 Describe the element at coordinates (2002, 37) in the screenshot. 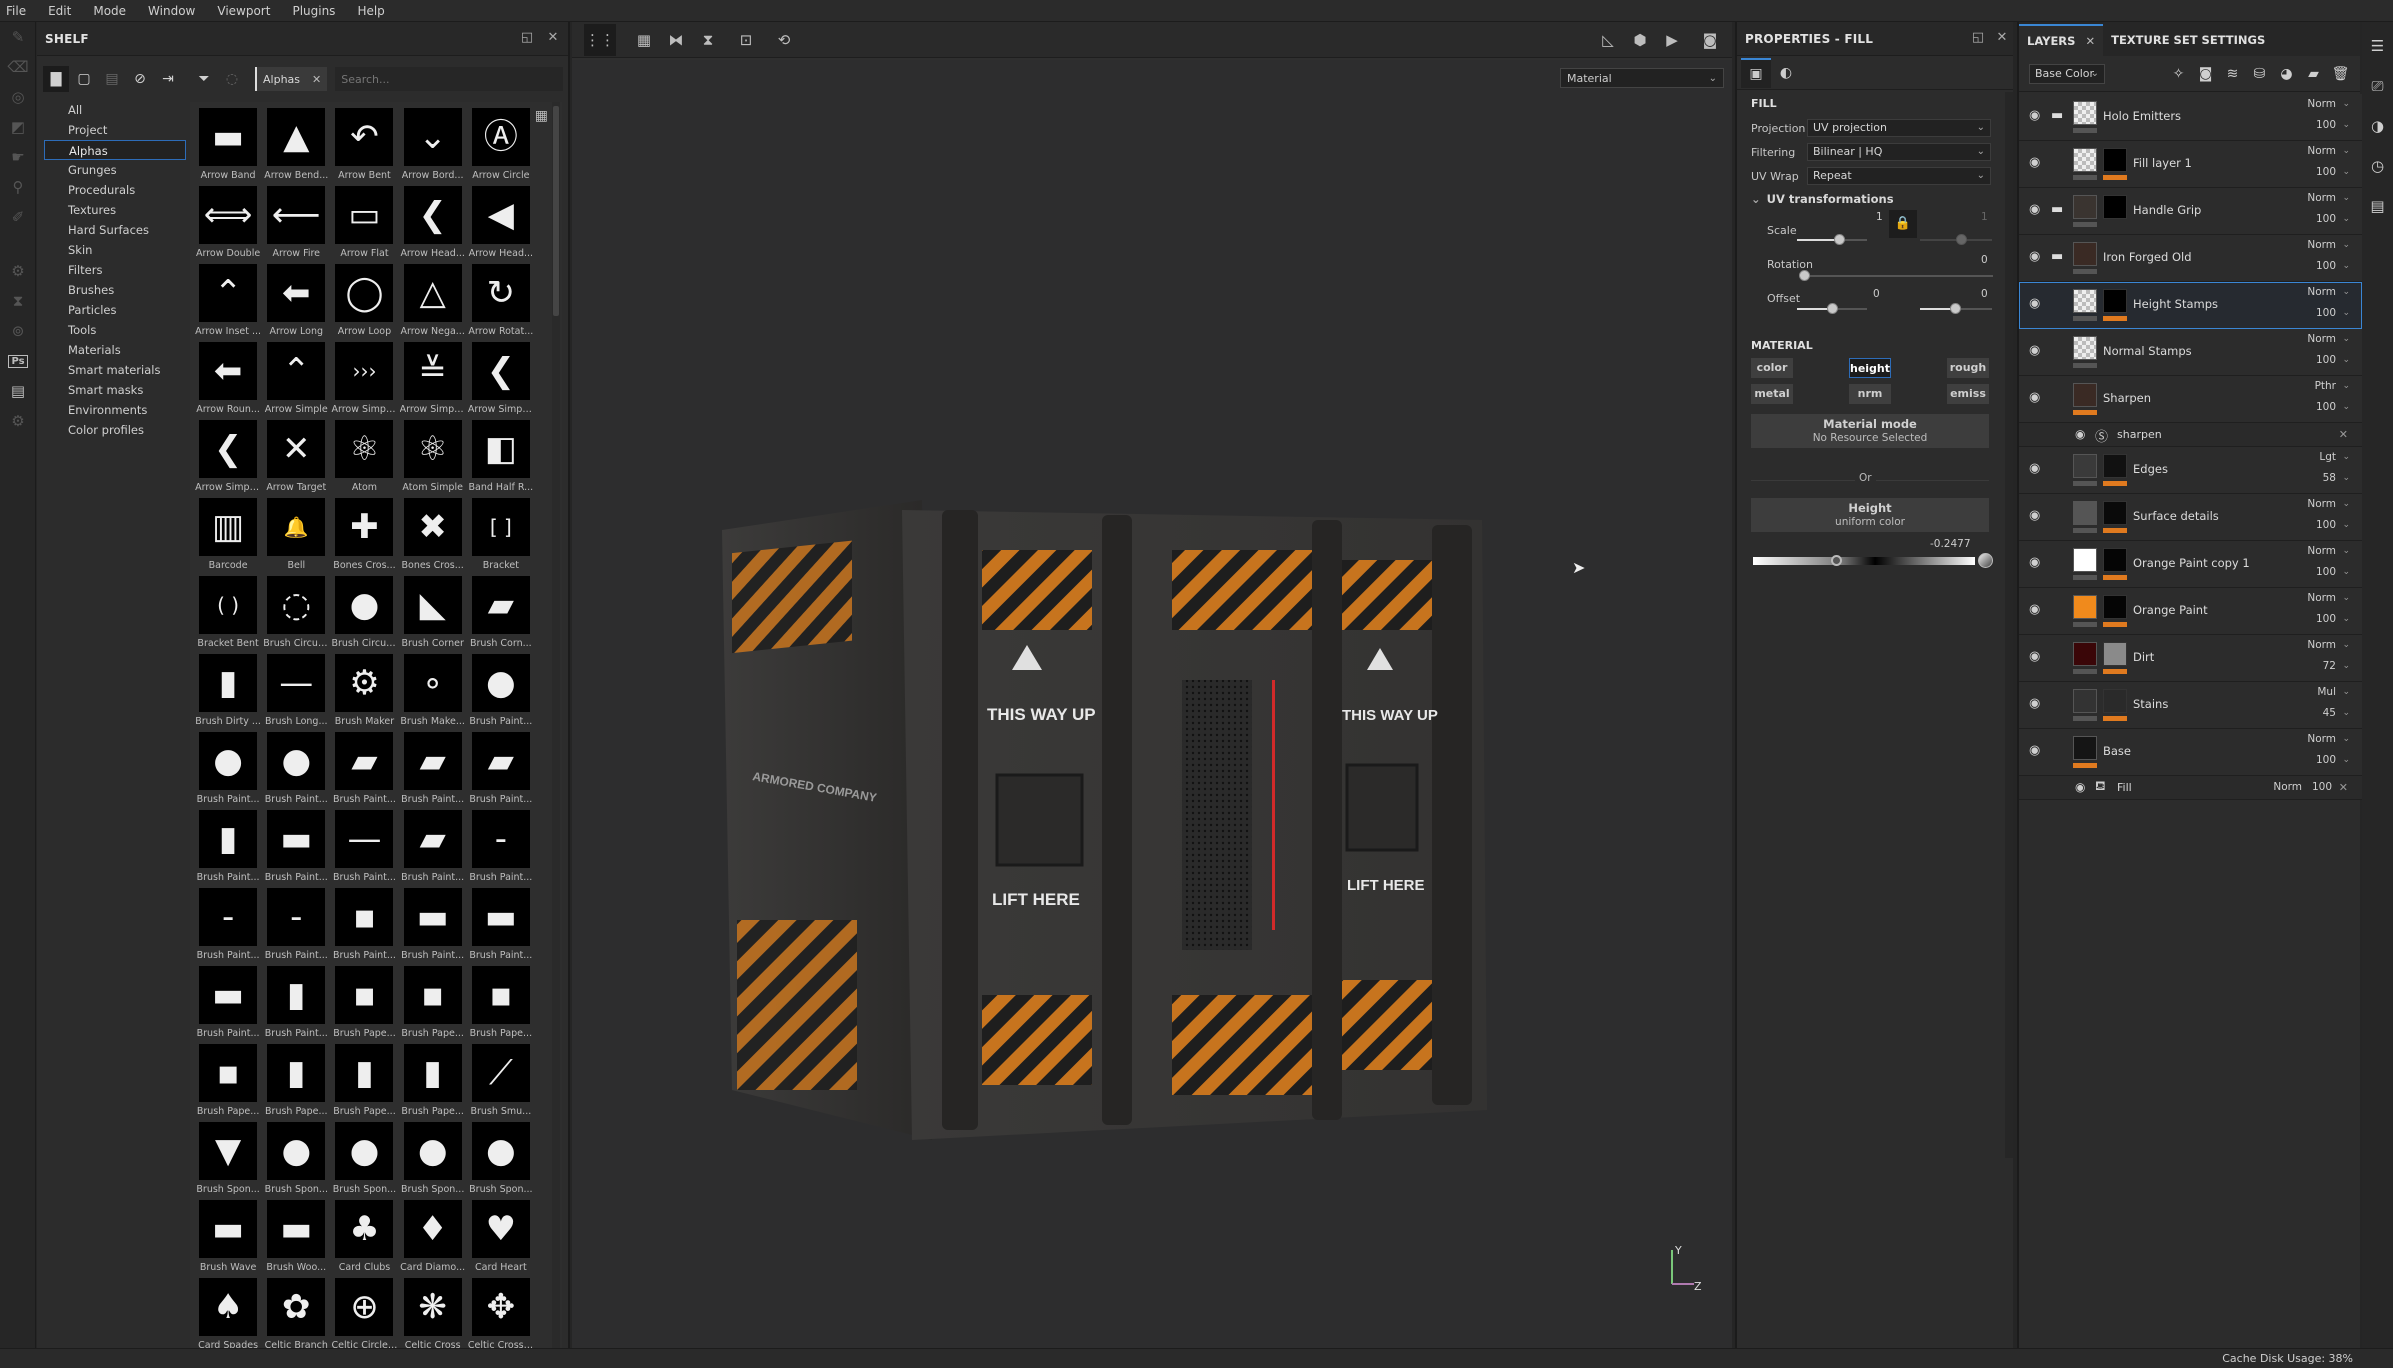

I see `close-icon: ✕` at that location.